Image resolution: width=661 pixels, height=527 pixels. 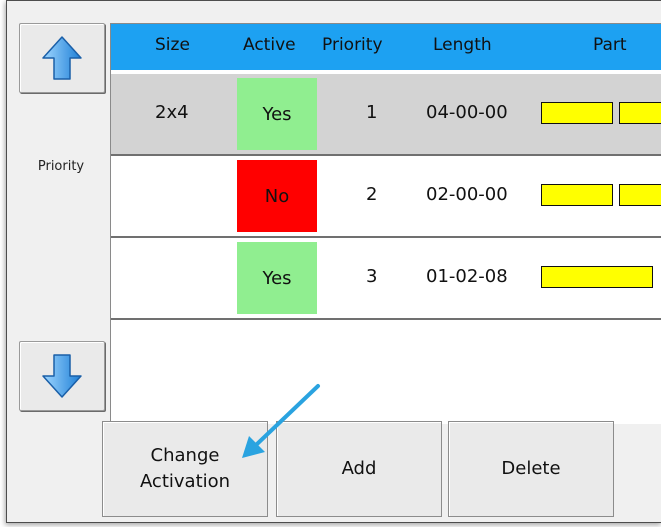 I want to click on column-header-active: Active, so click(x=269, y=45).